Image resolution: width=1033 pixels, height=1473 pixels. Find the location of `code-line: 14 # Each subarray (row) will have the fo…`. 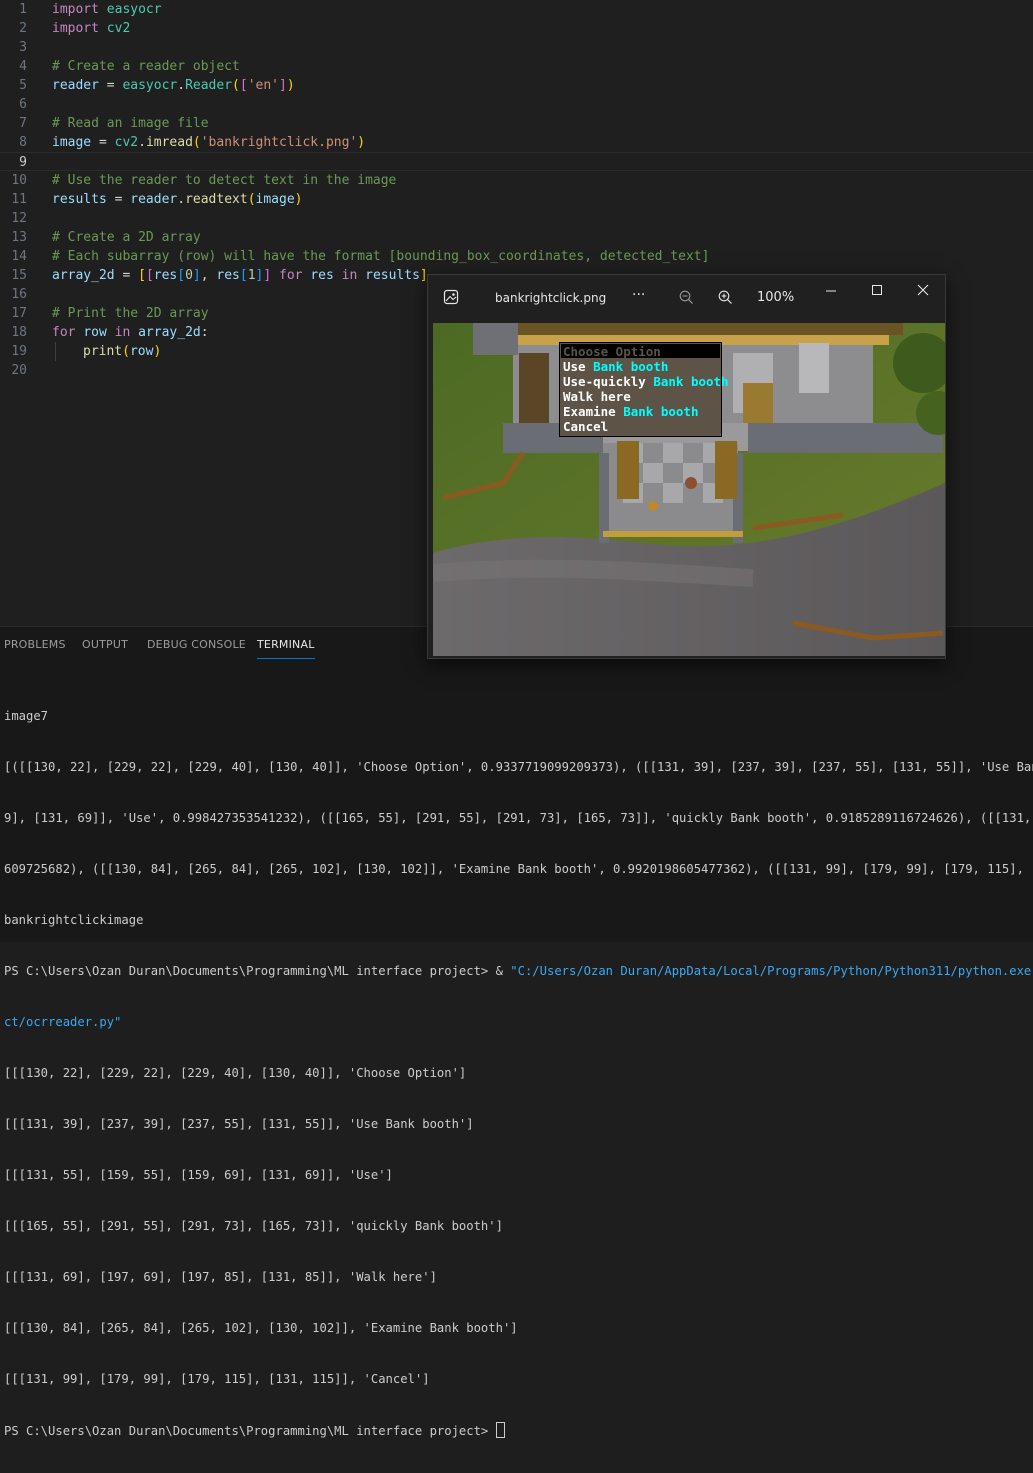

code-line: 14 # Each subarray (row) will have the fo… is located at coordinates (516, 256).